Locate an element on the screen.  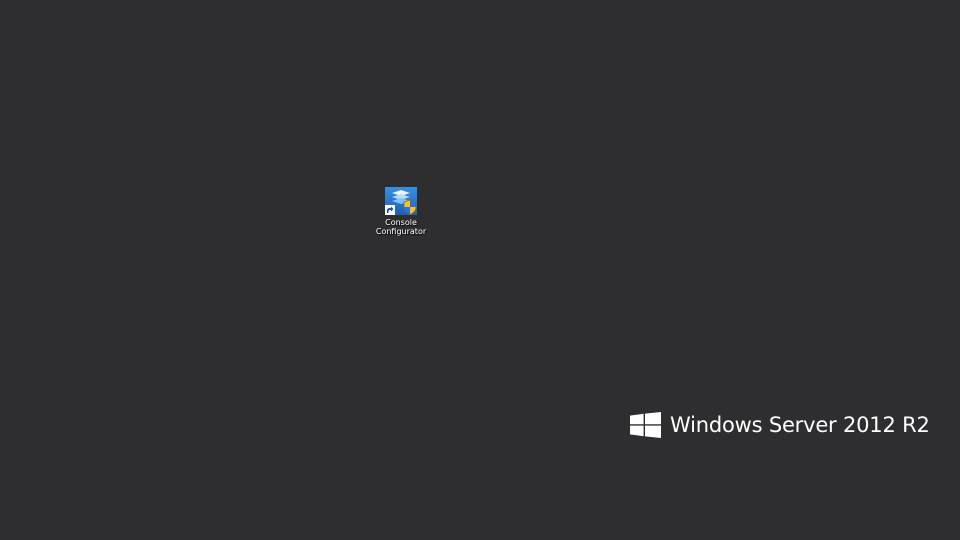
windows-logo-icon is located at coordinates (645, 425).